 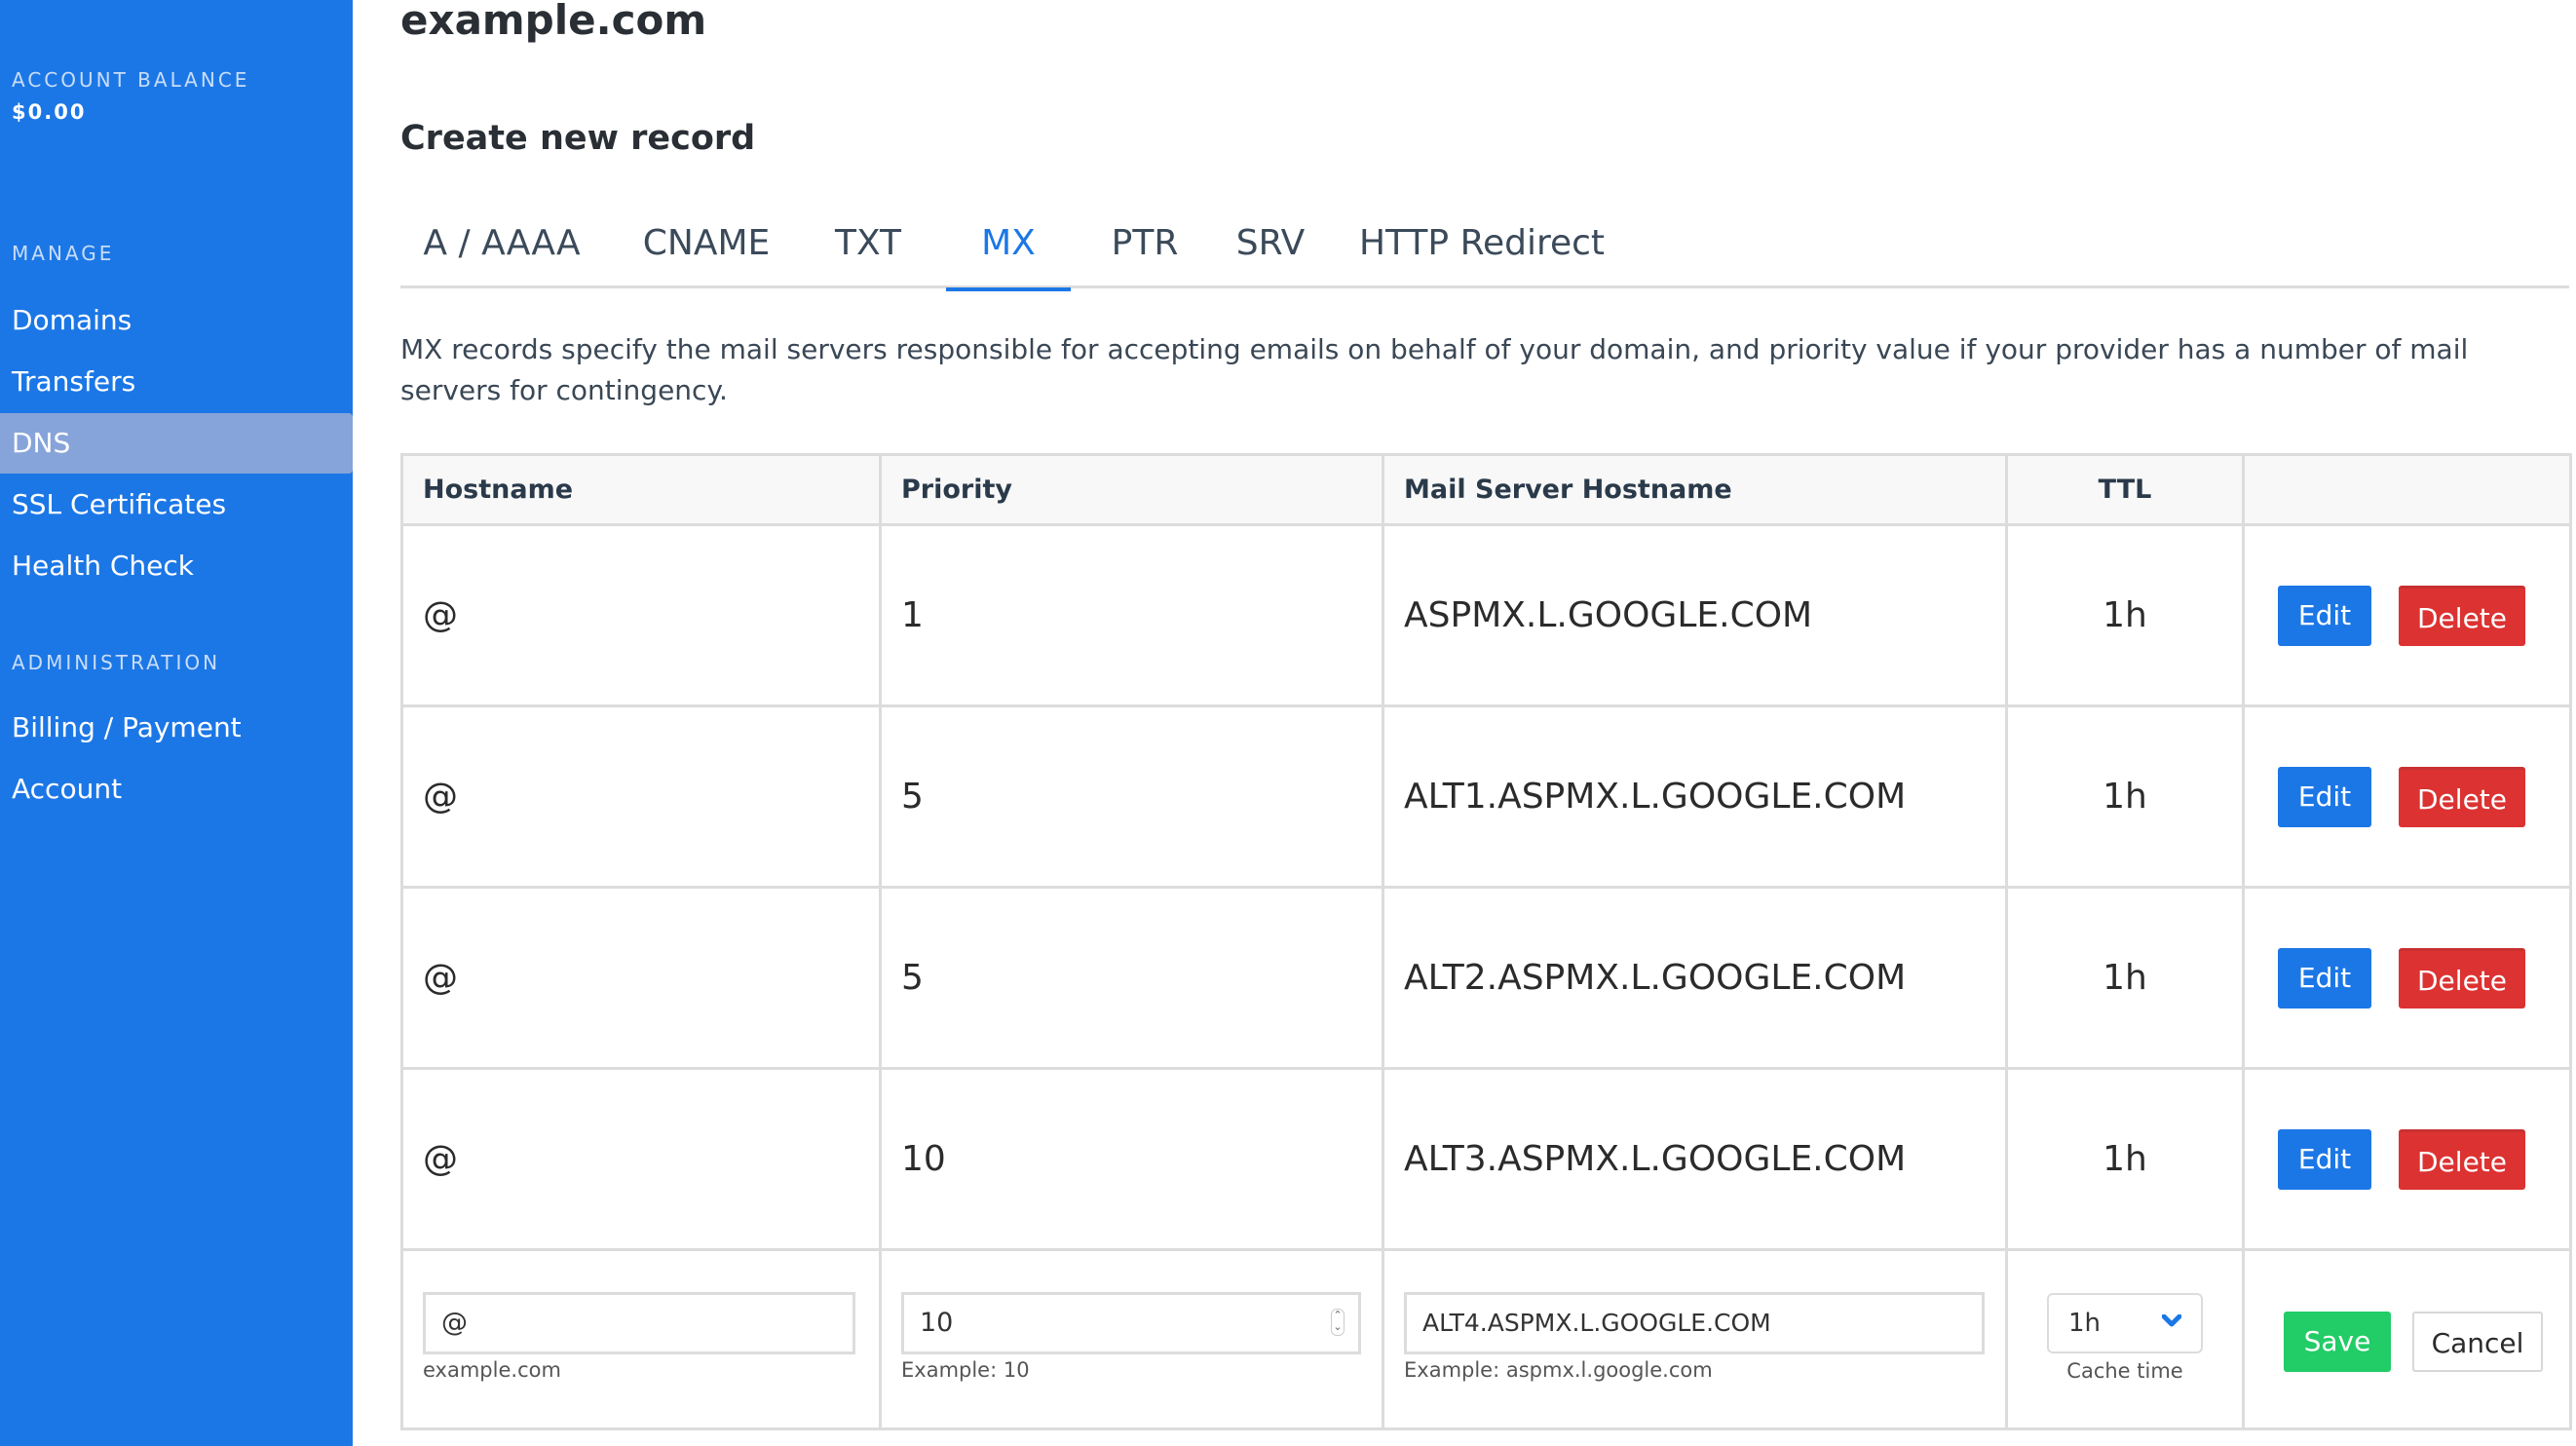 What do you see at coordinates (1694, 1323) in the screenshot?
I see `mail-server-input: ALT4.ASPMX.L.GOOGLE.COM` at bounding box center [1694, 1323].